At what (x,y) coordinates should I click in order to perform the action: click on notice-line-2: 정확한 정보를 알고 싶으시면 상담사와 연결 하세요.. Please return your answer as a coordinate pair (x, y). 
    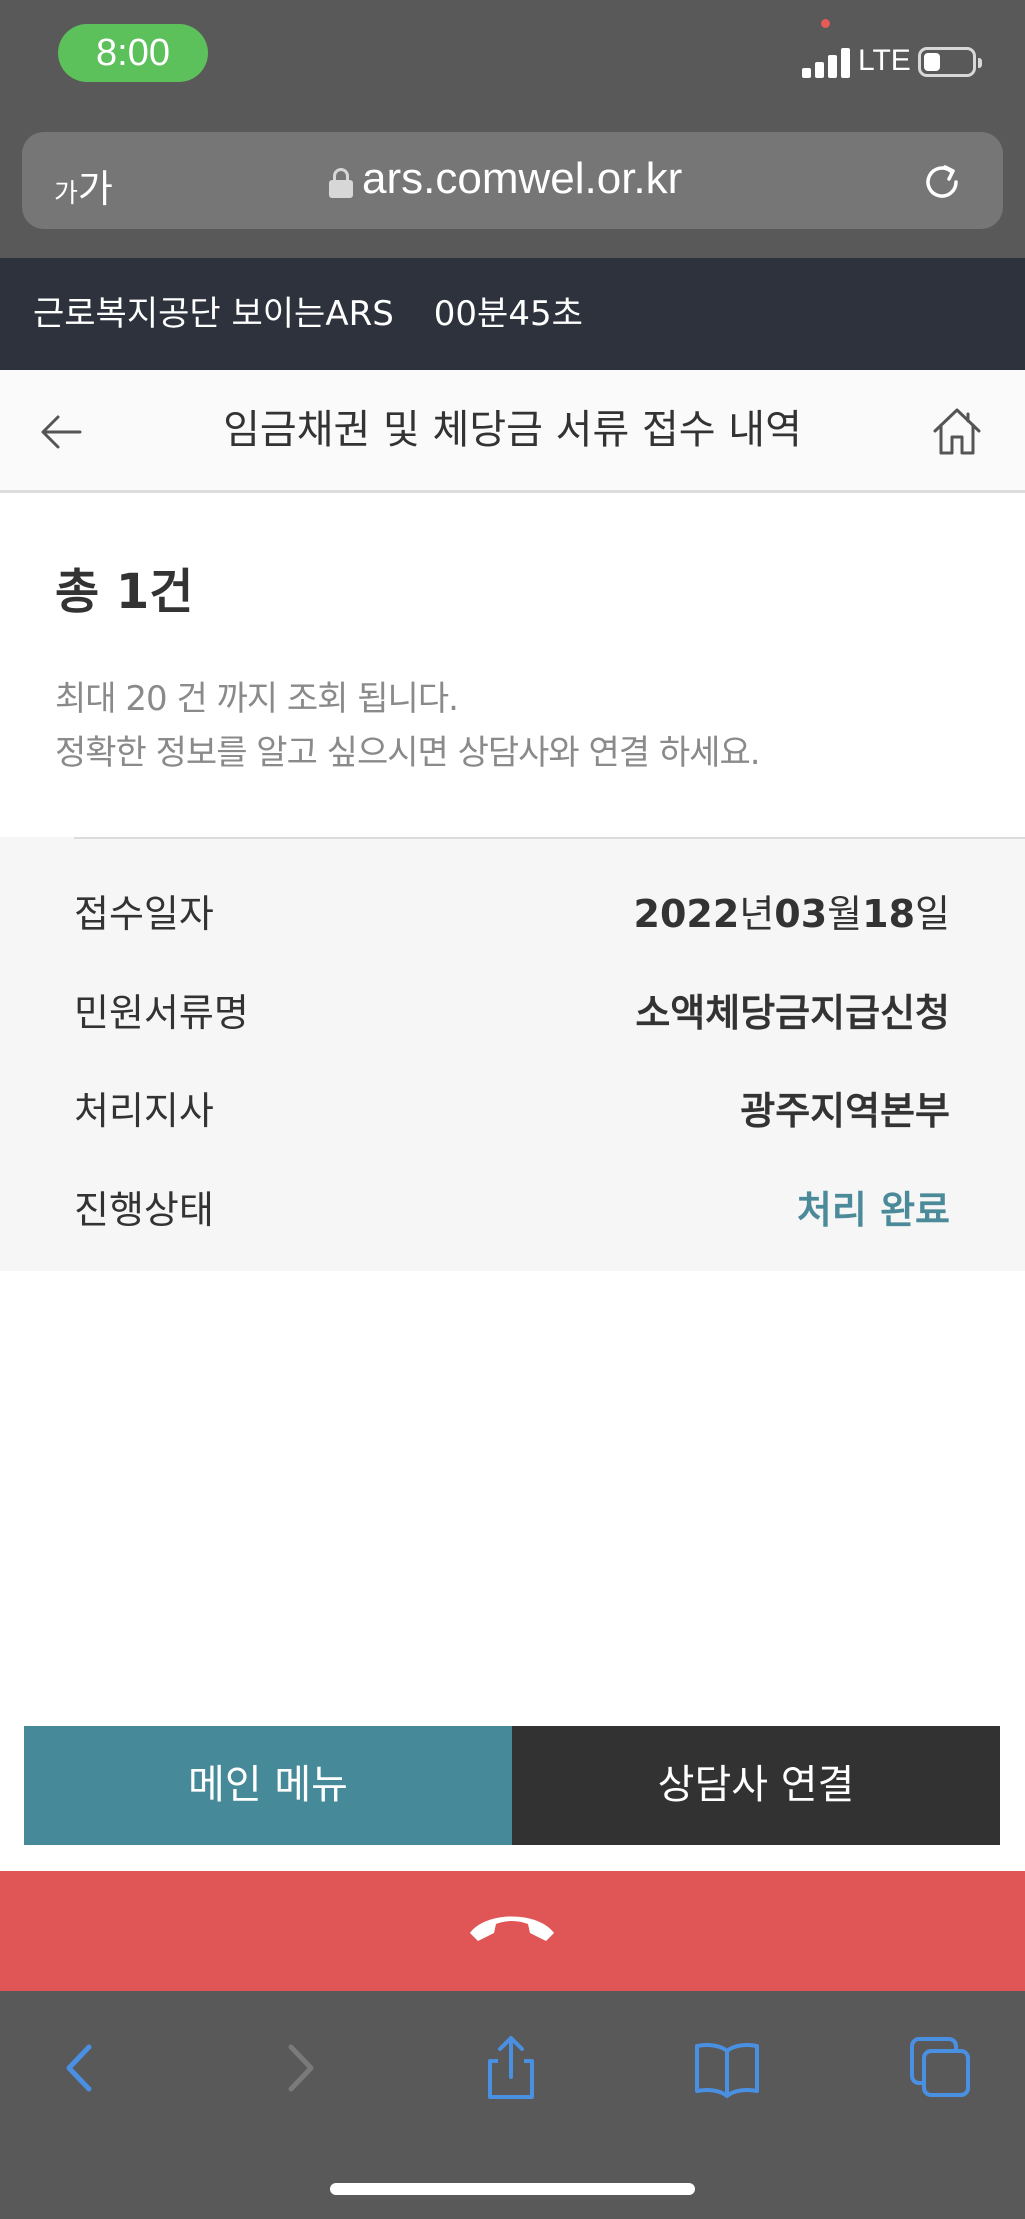
    Looking at the image, I should click on (408, 753).